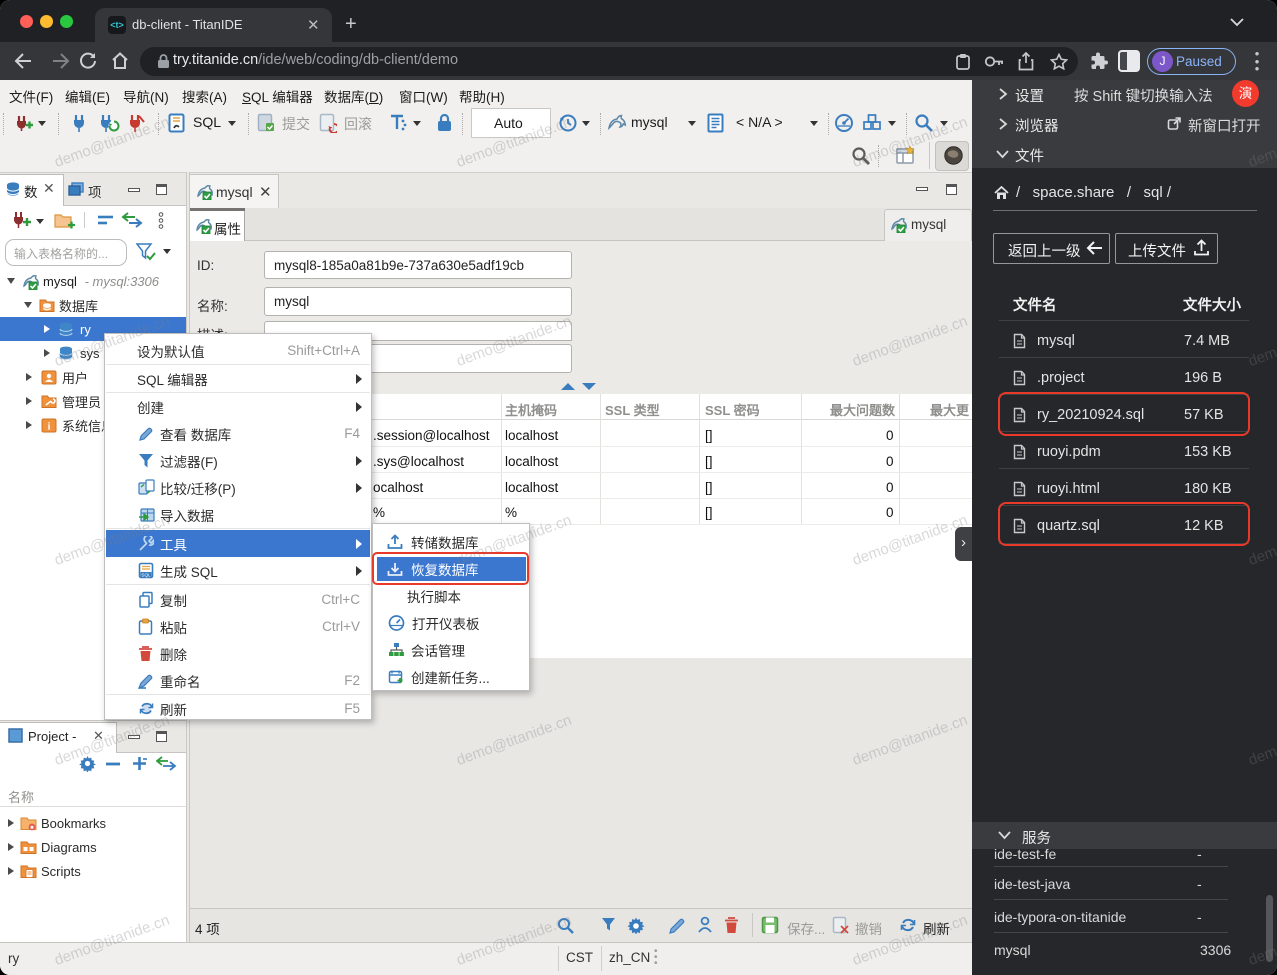 Image resolution: width=1277 pixels, height=975 pixels. Describe the element at coordinates (49, 426) in the screenshot. I see `svg-text: i` at that location.